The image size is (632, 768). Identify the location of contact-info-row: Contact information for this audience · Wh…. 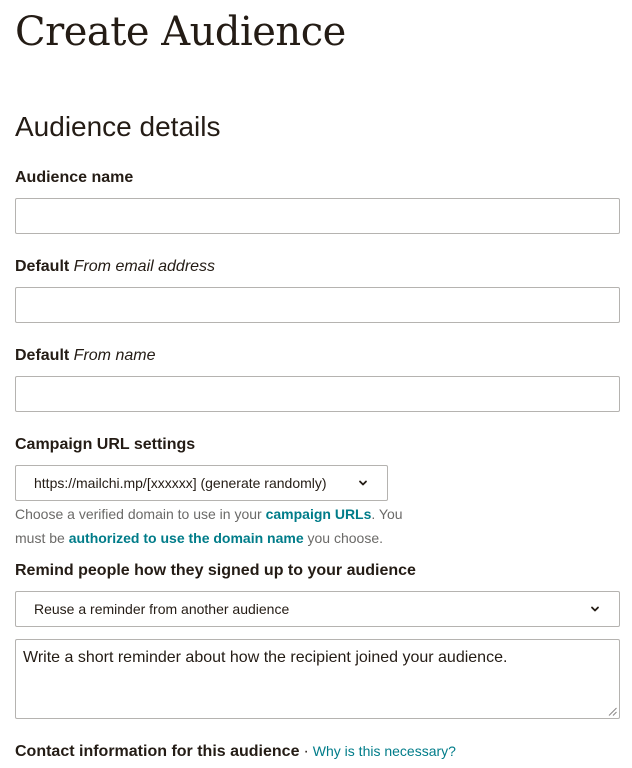
(235, 751).